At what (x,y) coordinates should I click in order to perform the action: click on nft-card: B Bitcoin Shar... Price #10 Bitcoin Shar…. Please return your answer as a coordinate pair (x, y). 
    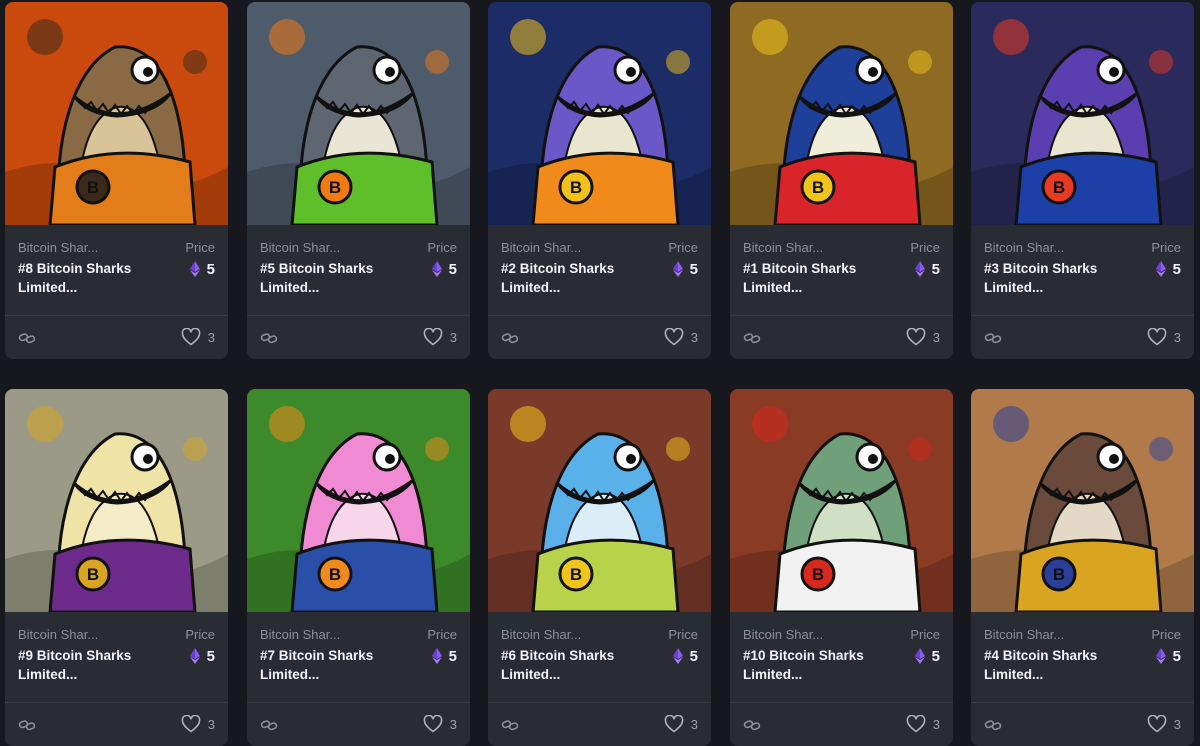
    Looking at the image, I should click on (841, 567).